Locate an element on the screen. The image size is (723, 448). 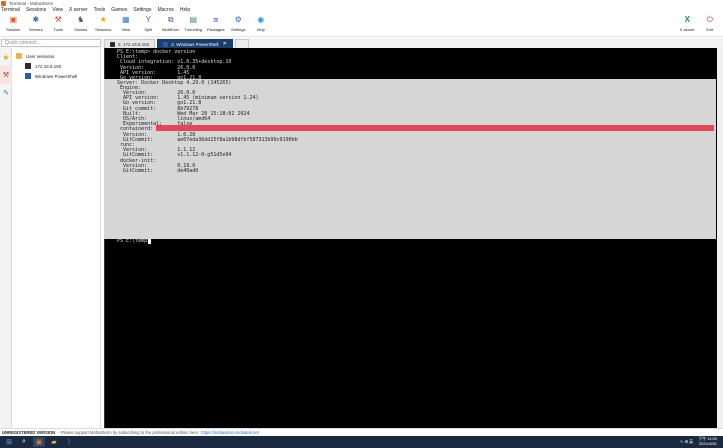
settings-button-label: Settings is located at coordinates (238, 29).